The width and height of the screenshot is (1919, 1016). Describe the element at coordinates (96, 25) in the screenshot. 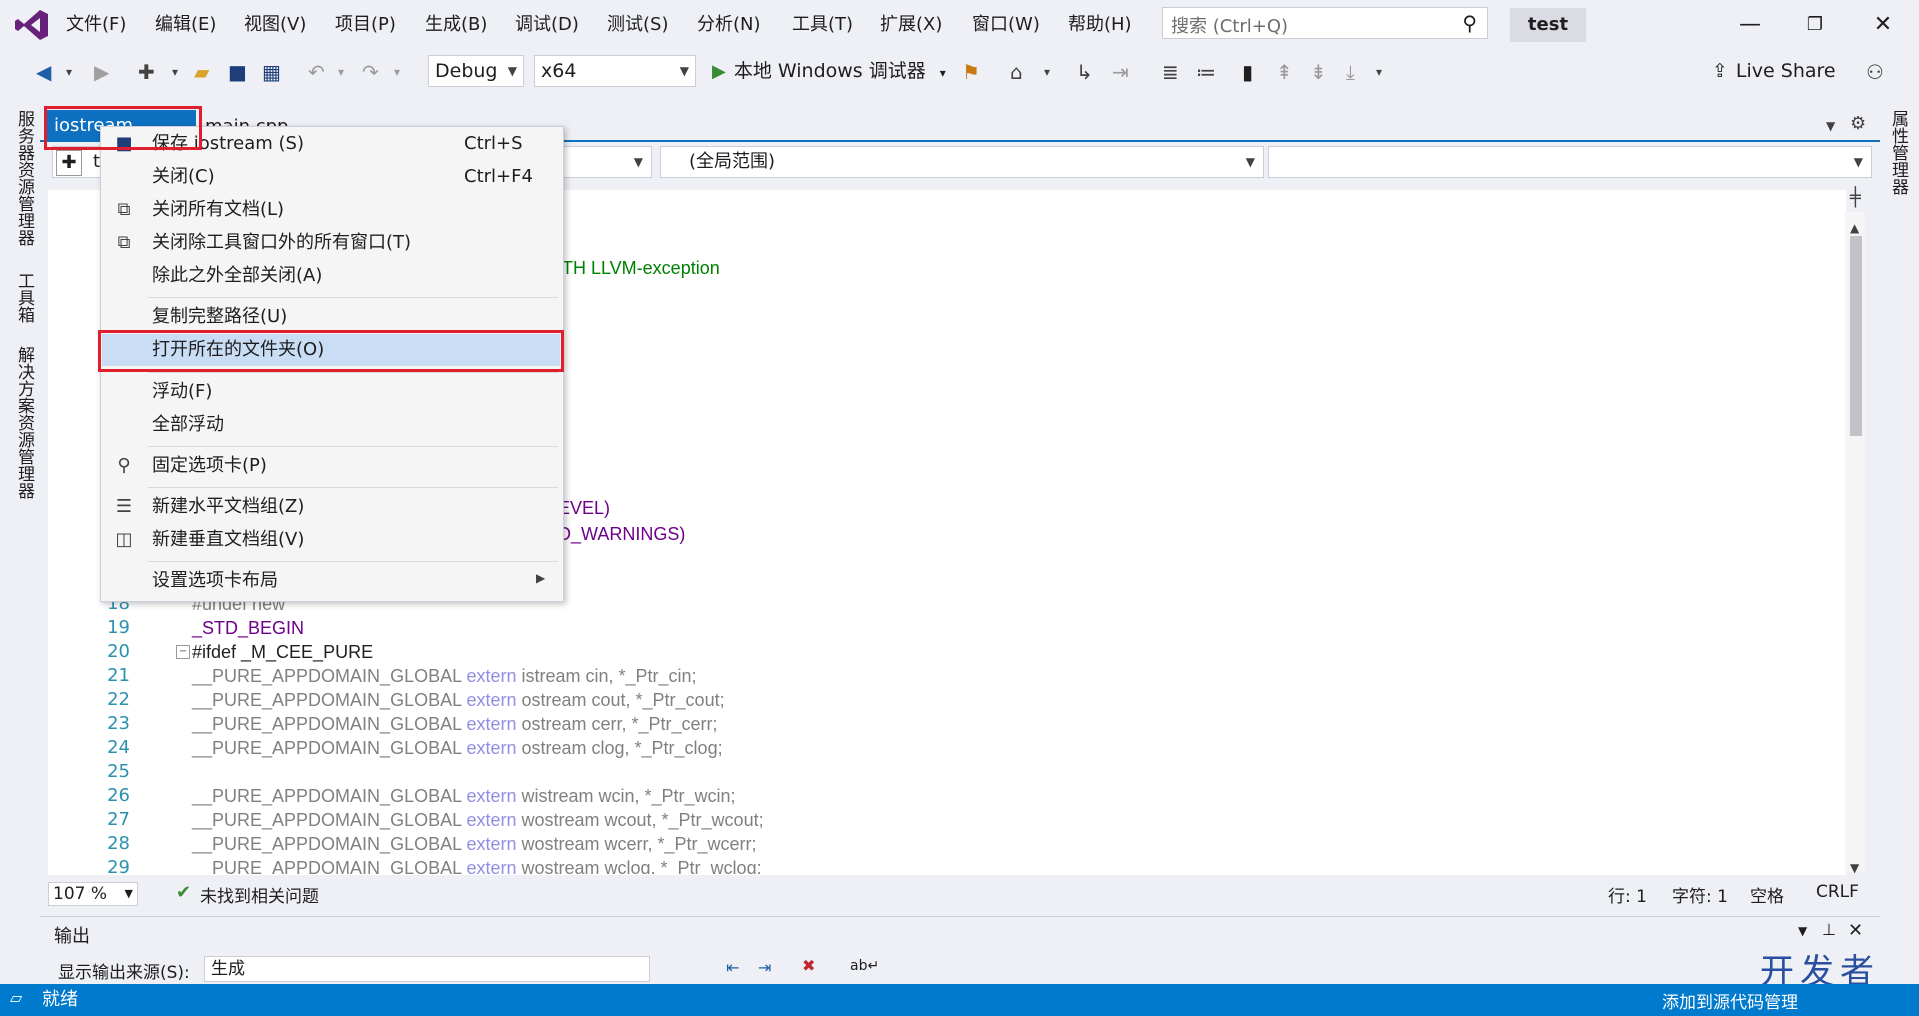

I see `menu-file: 文件(F)` at that location.